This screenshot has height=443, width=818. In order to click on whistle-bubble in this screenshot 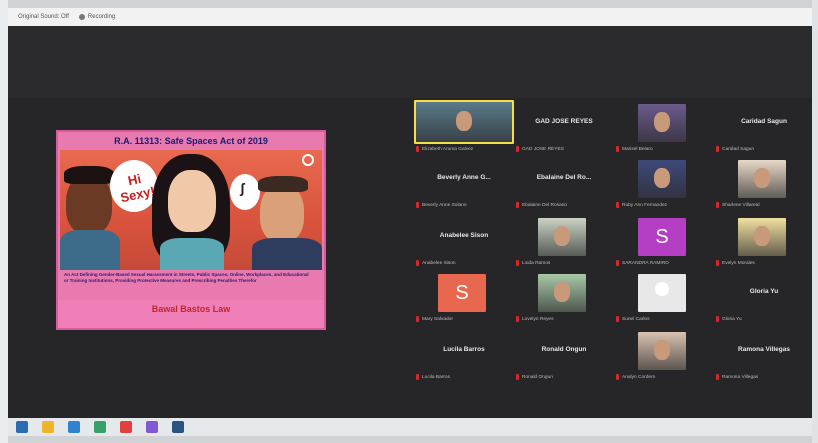, I will do `click(245, 192)`.